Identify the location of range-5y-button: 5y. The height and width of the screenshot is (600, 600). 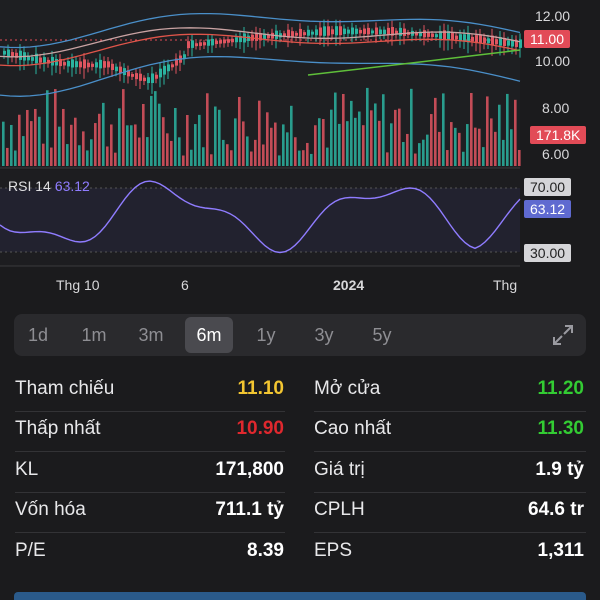
(382, 335).